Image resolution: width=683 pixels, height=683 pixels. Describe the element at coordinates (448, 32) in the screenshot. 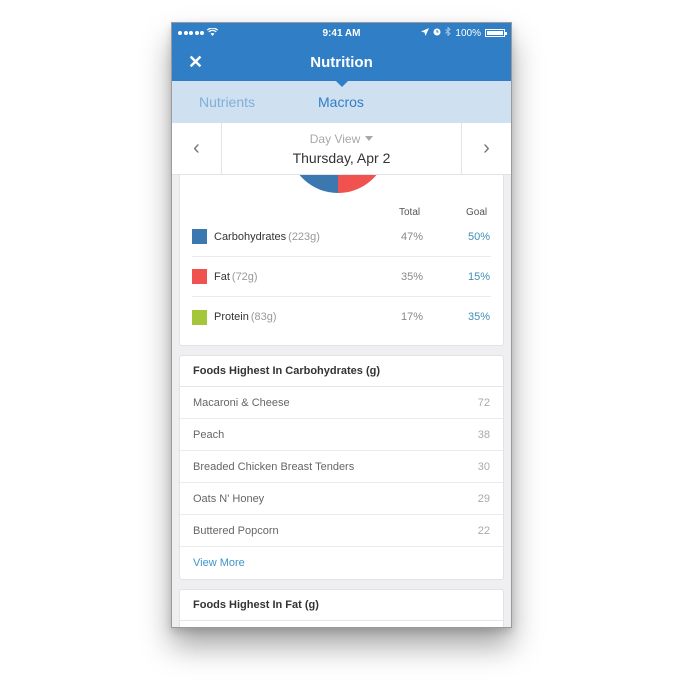

I see `bluetooth-icon` at that location.